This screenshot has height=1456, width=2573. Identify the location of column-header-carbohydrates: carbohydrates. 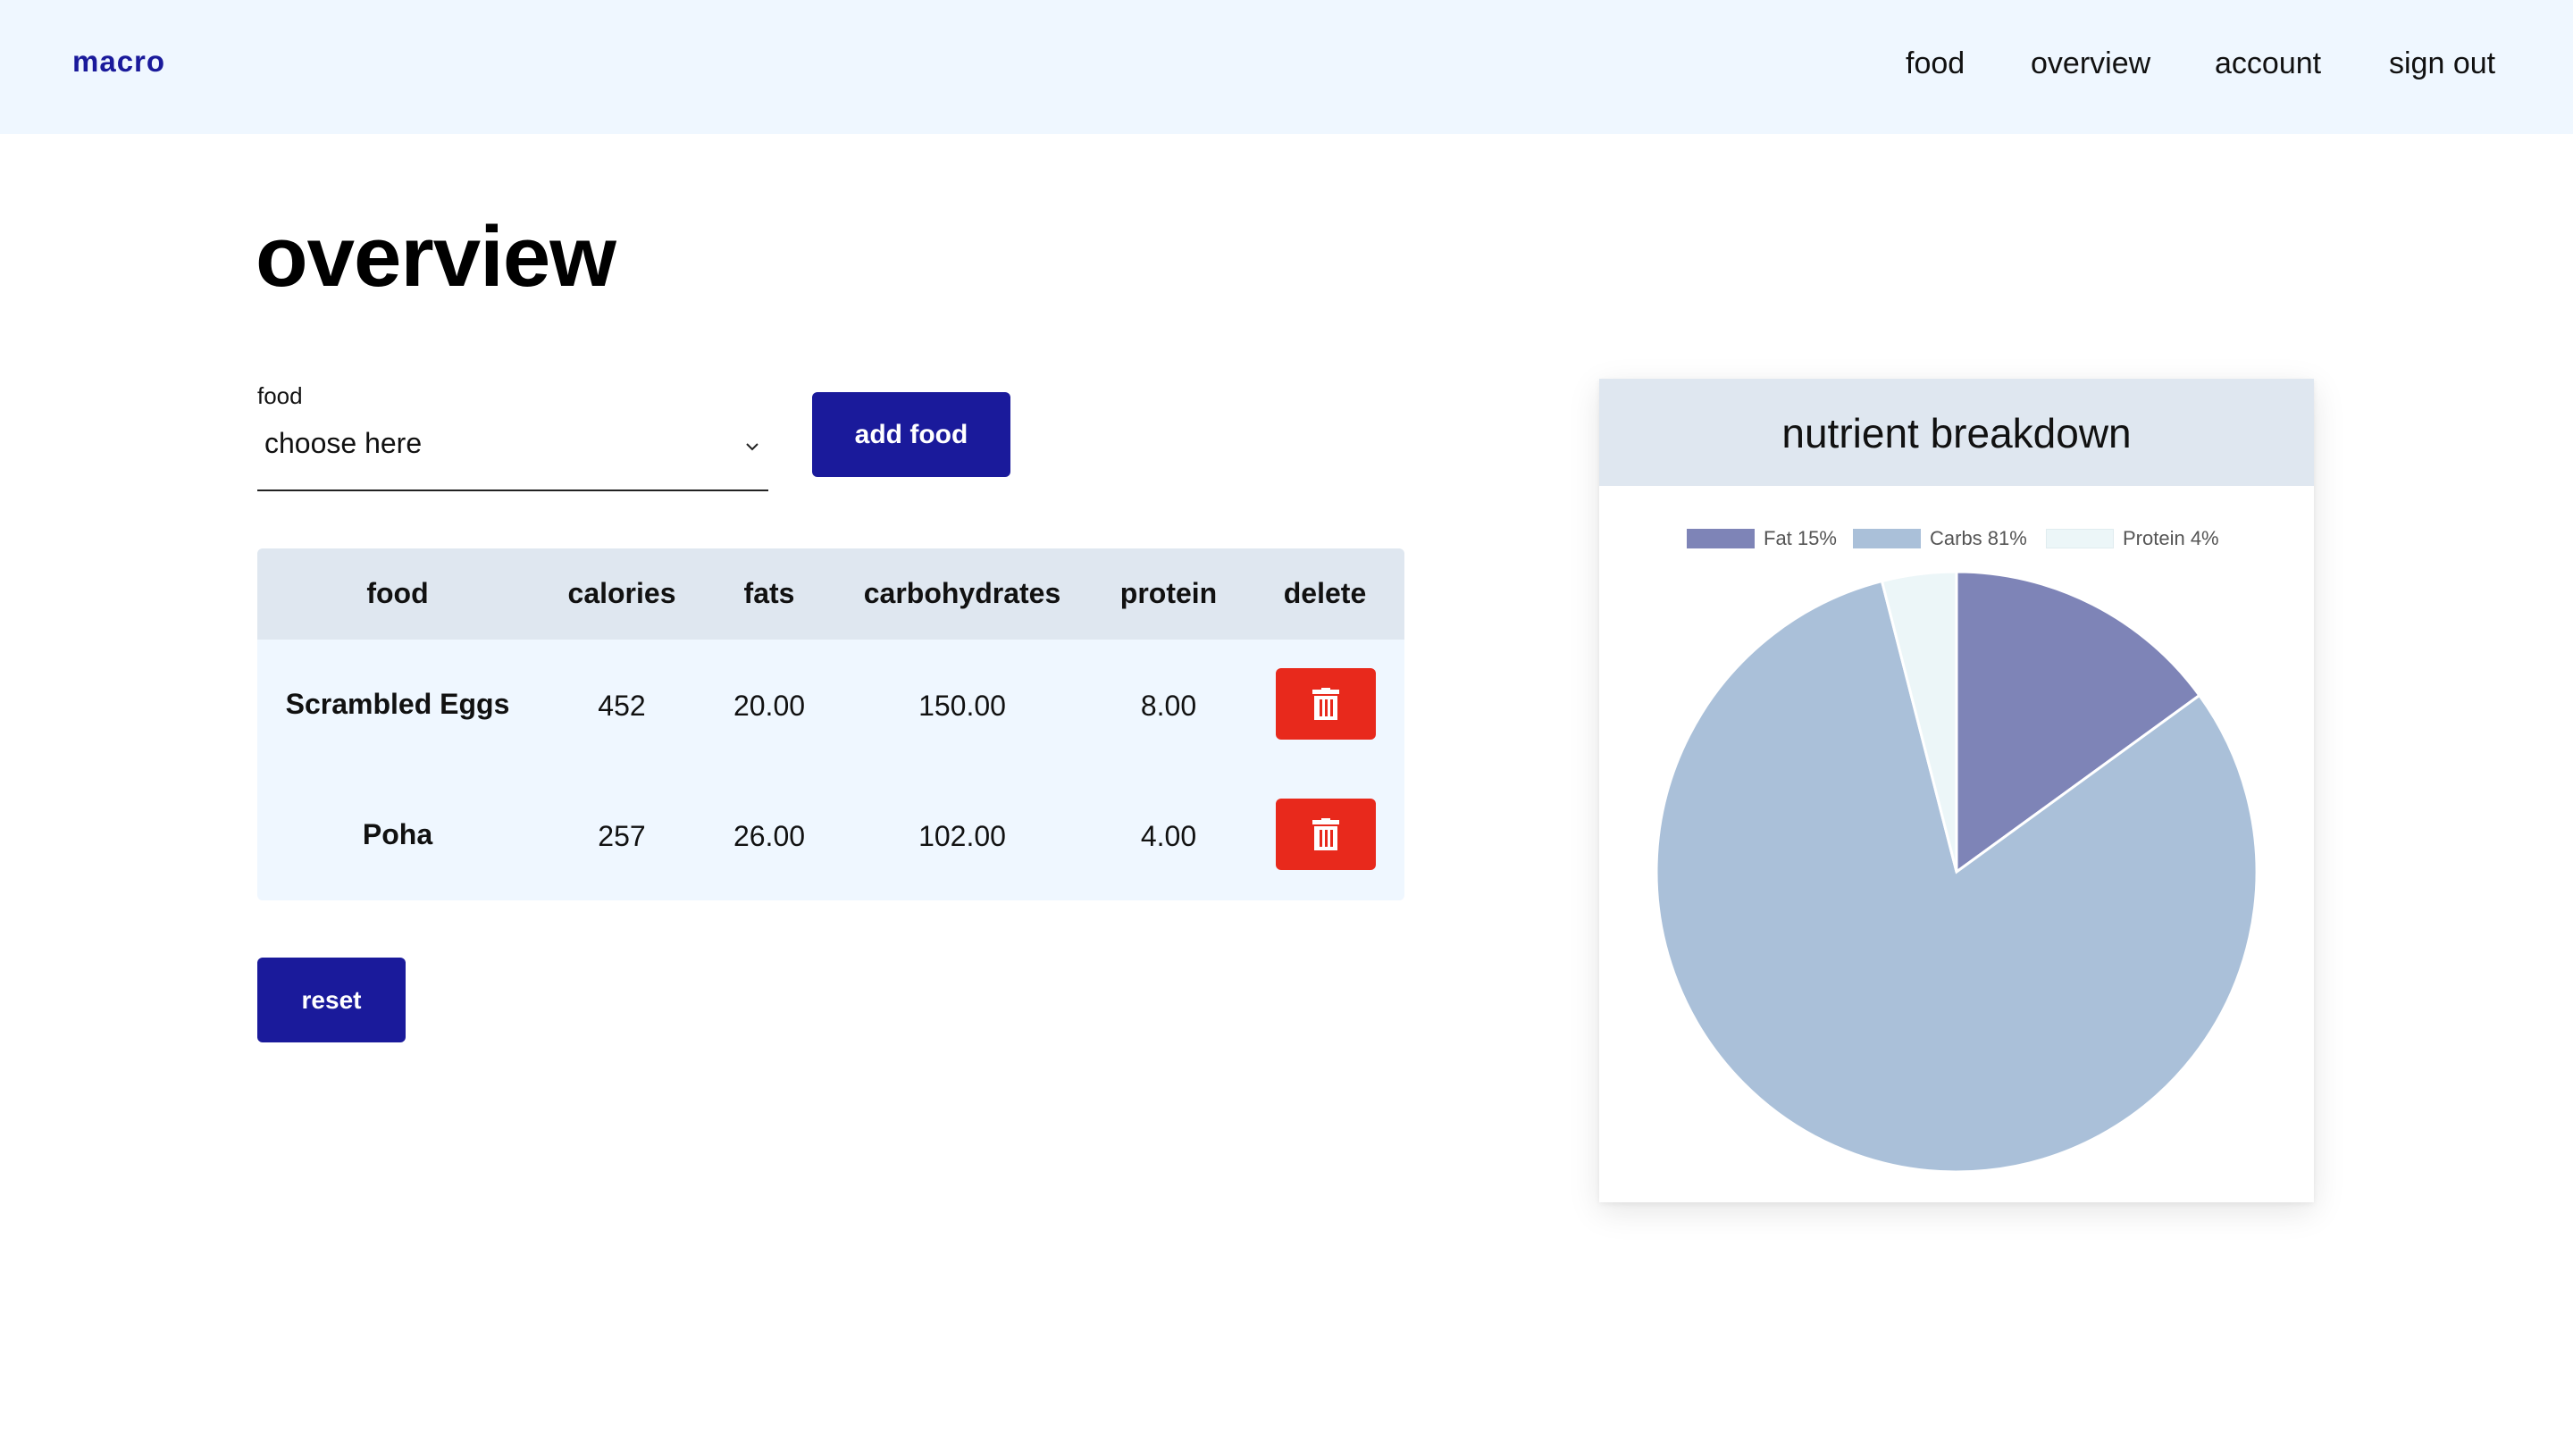
(962, 593).